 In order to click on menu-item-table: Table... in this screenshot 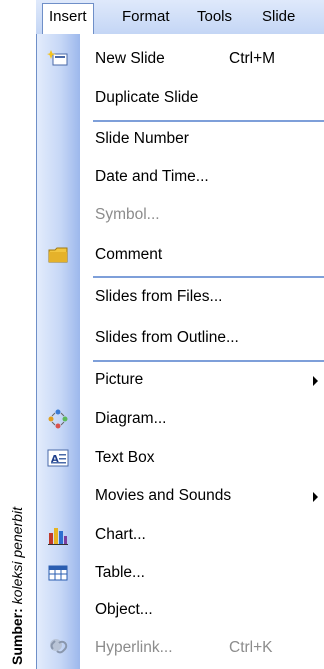, I will do `click(180, 573)`.